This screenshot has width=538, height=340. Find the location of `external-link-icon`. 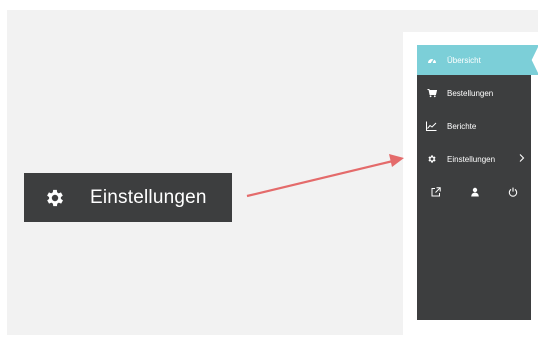

external-link-icon is located at coordinates (435, 191).